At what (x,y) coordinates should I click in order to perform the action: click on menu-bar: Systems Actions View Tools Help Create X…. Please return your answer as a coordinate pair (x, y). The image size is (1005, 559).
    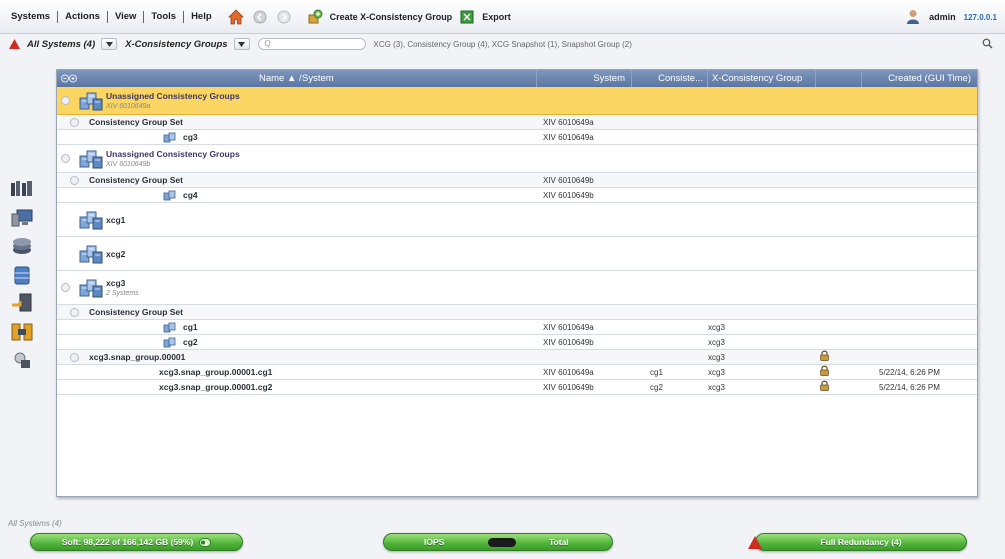
    Looking at the image, I should click on (502, 17).